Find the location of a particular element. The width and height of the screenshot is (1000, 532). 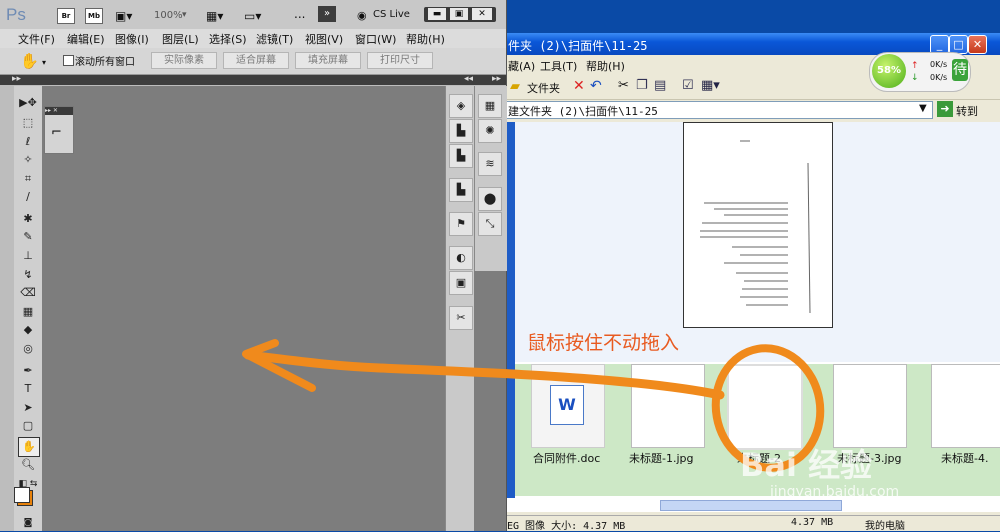

actual-pixels-button: 实际像素 is located at coordinates (184, 60).